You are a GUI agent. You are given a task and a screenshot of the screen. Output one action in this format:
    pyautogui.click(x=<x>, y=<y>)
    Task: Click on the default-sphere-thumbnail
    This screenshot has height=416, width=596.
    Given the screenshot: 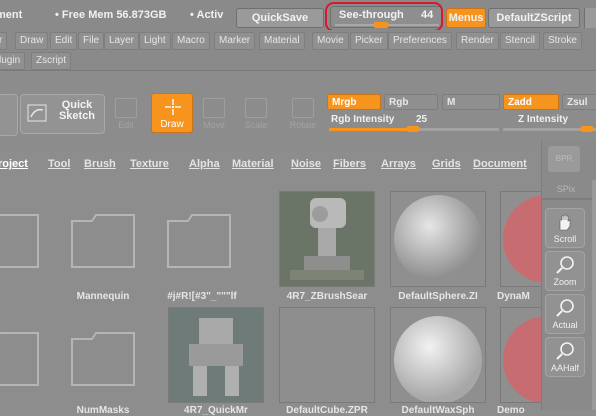 What is the action you would take?
    pyautogui.click(x=438, y=239)
    